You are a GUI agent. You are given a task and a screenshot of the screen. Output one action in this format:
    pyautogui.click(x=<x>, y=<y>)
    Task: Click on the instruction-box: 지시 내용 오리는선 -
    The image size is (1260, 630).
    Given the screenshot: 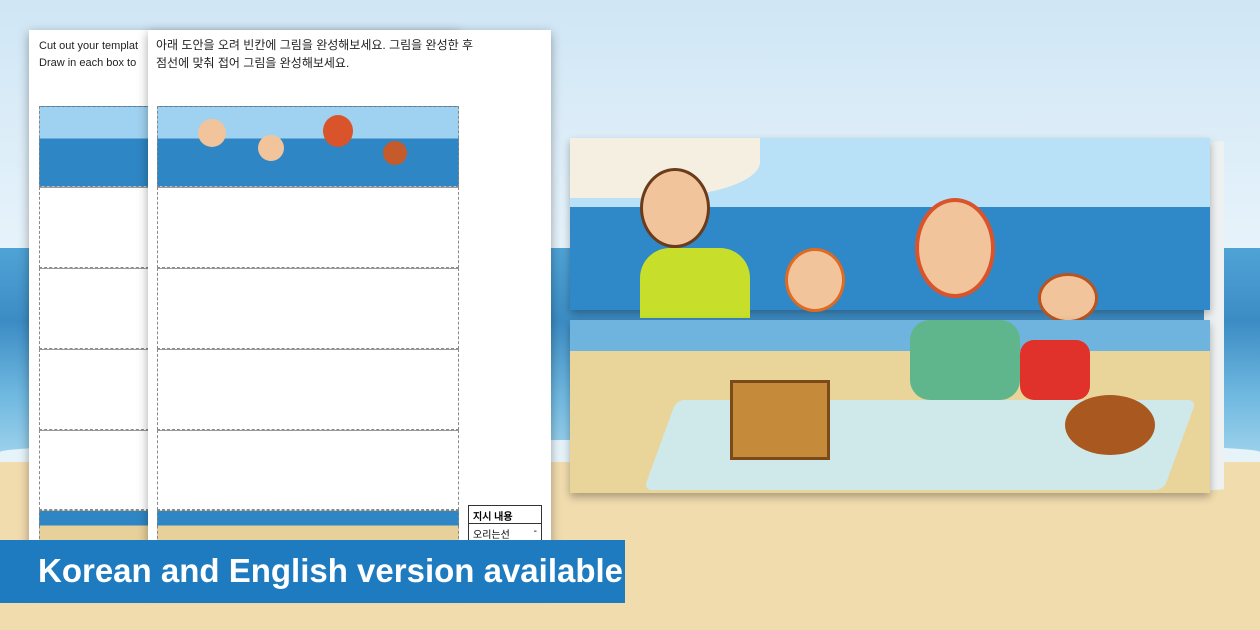 What is the action you would take?
    pyautogui.click(x=505, y=524)
    